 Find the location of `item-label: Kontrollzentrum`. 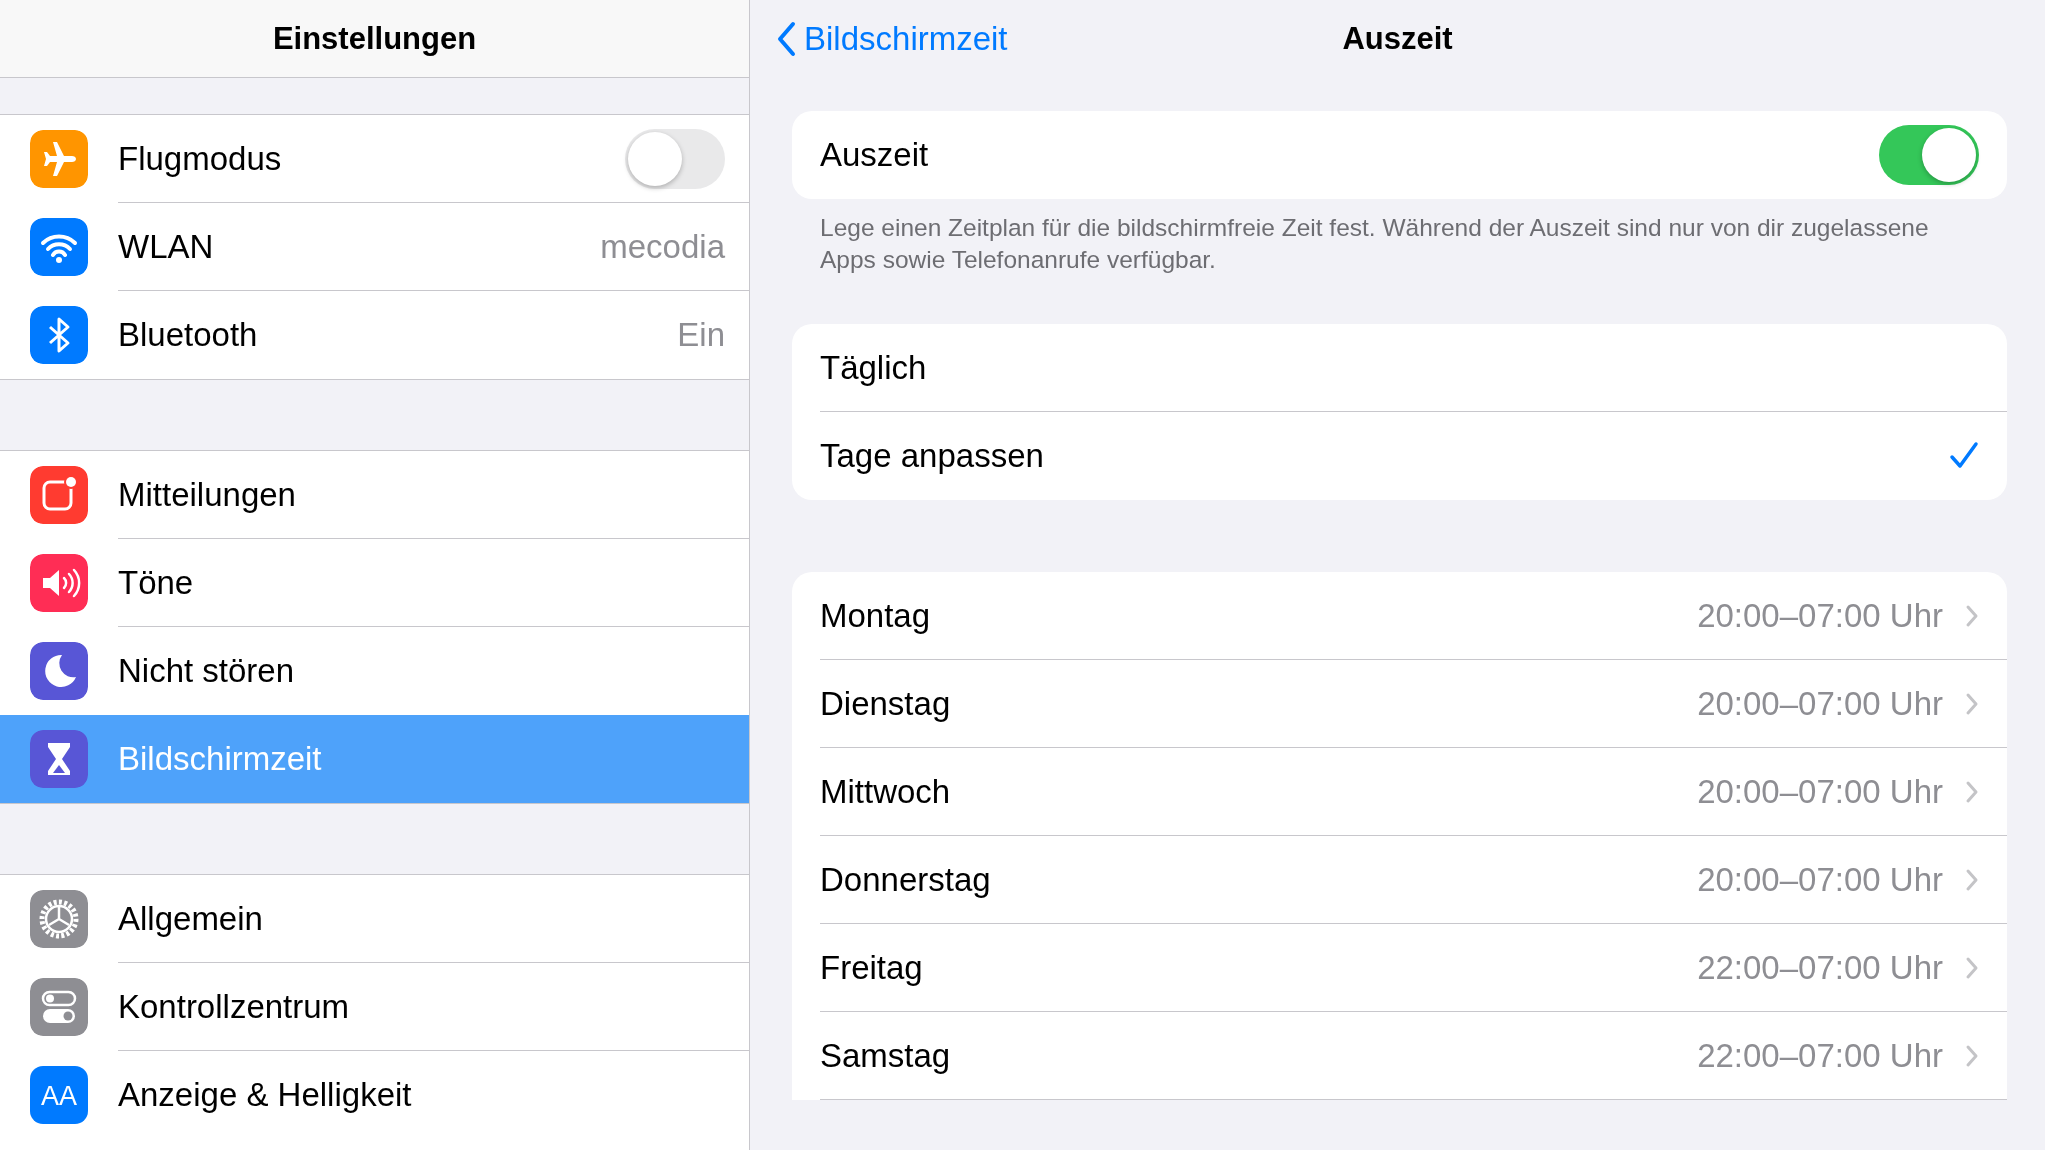

item-label: Kontrollzentrum is located at coordinates (234, 1006).